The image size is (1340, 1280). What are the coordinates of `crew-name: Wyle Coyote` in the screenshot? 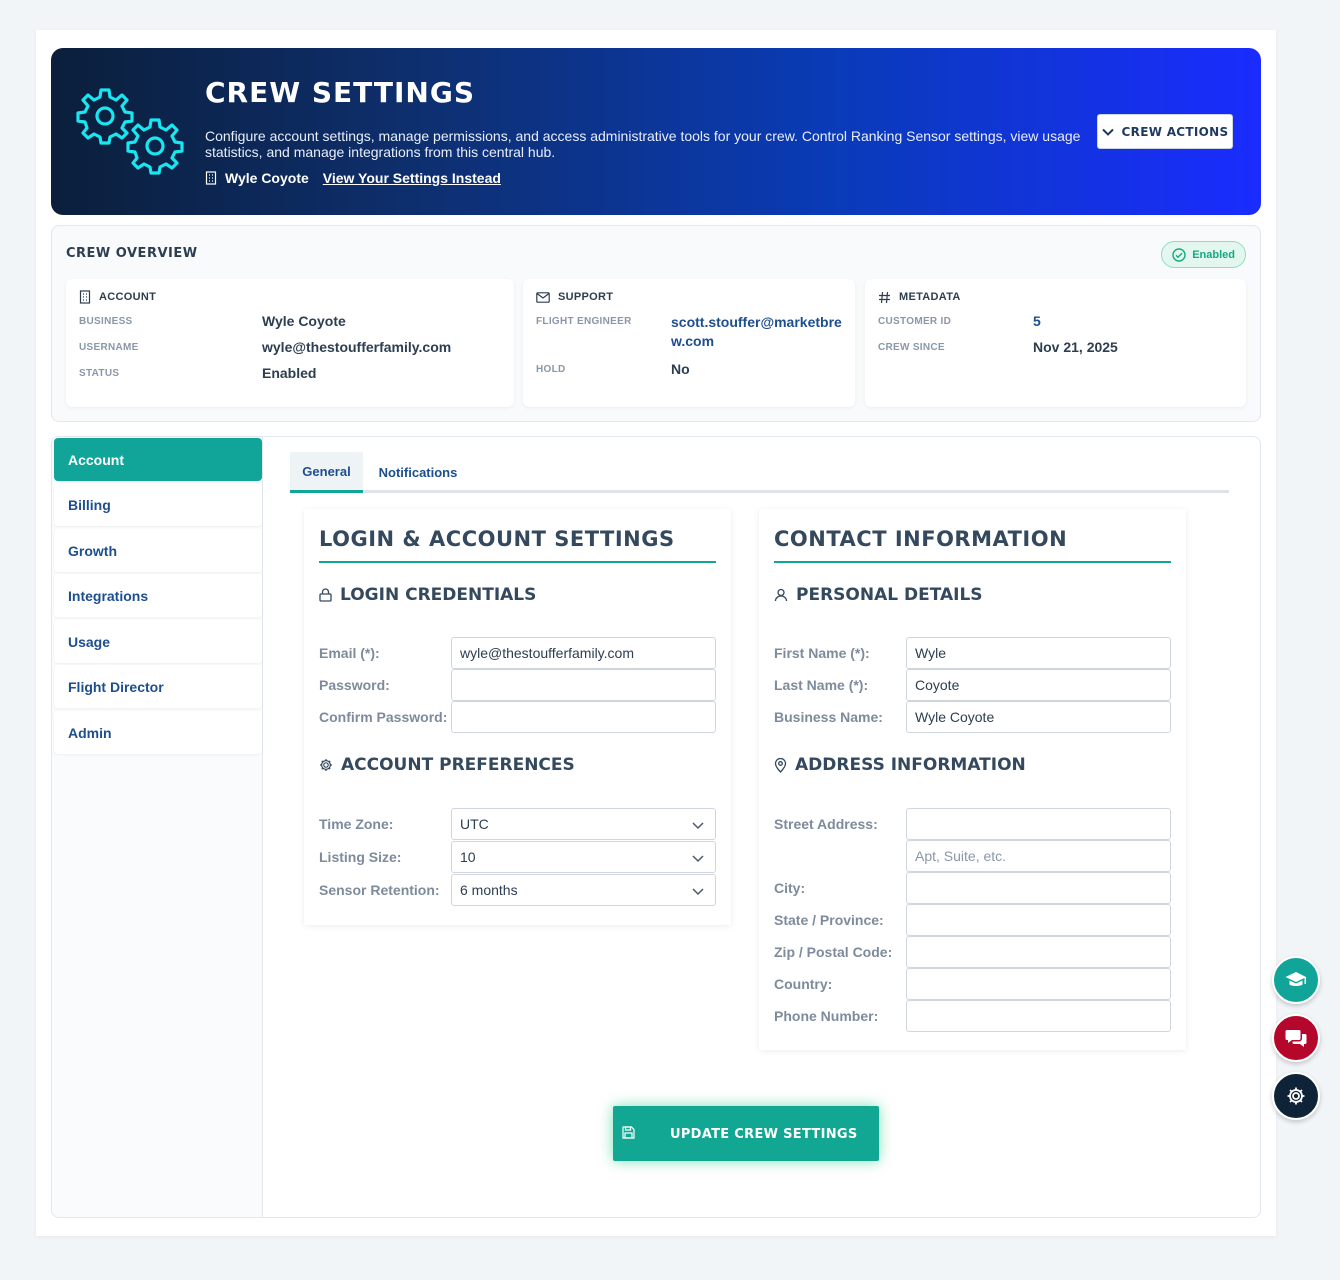 It's located at (267, 178).